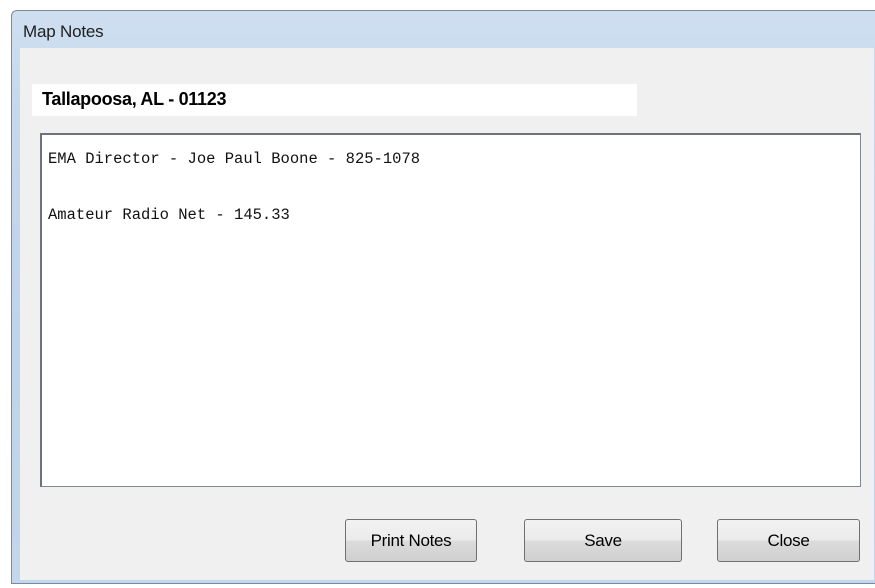  I want to click on window-title: Map Notes, so click(63, 31).